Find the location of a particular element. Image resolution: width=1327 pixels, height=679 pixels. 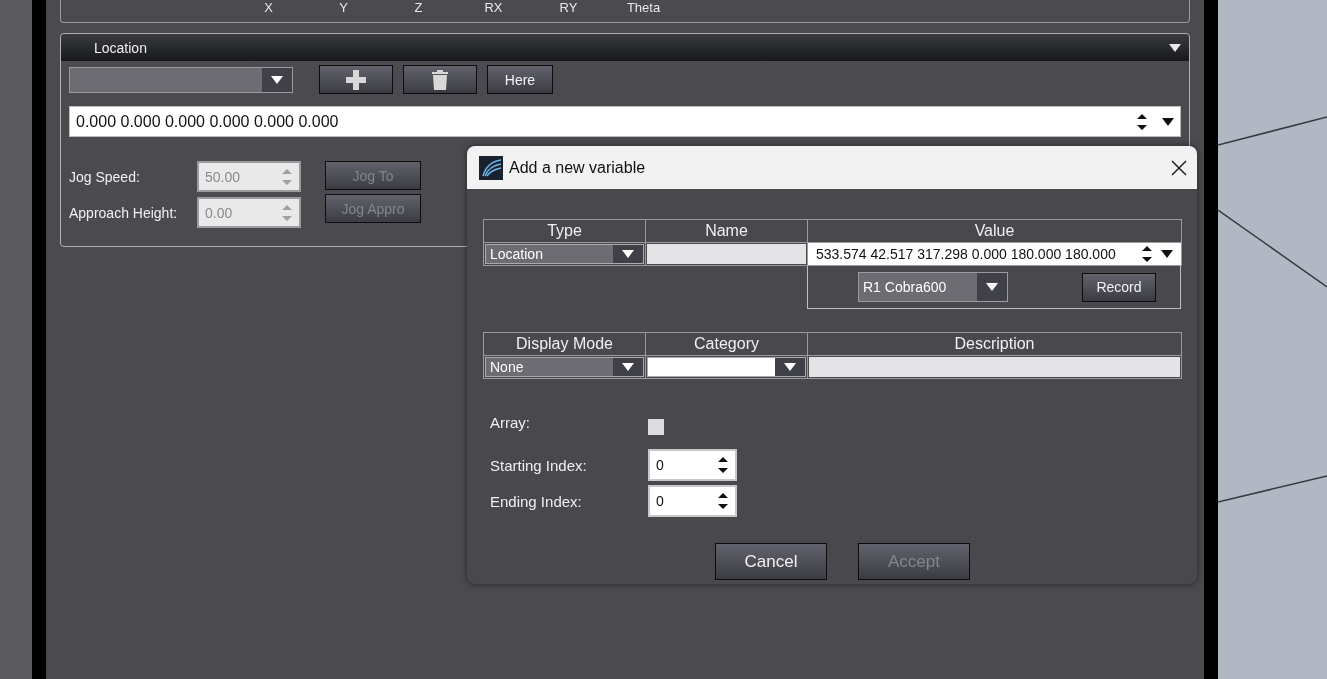

plus-icon is located at coordinates (356, 79).